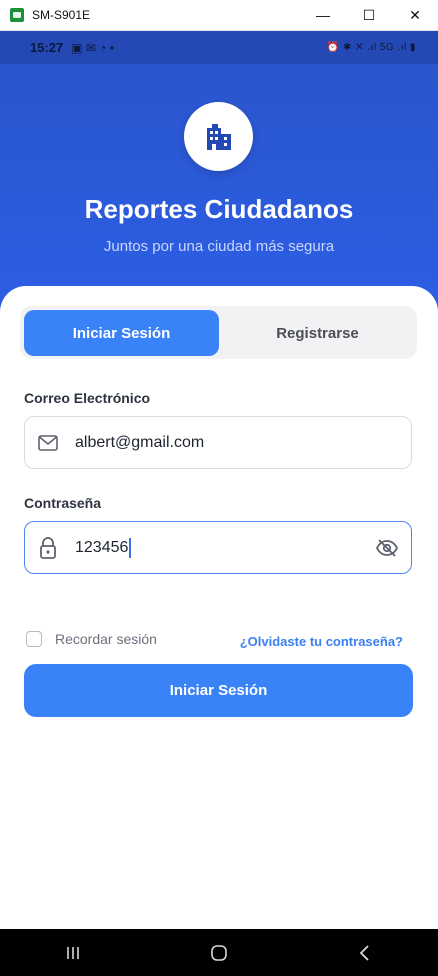  Describe the element at coordinates (218, 442) in the screenshot. I see `email-field: albert@gmail.com` at that location.